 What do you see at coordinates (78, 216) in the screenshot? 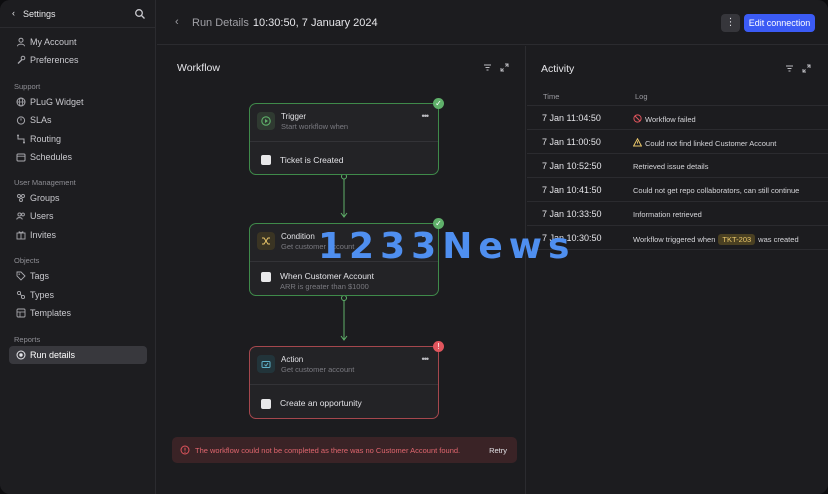
I see `sidebar-item-users: Users` at bounding box center [78, 216].